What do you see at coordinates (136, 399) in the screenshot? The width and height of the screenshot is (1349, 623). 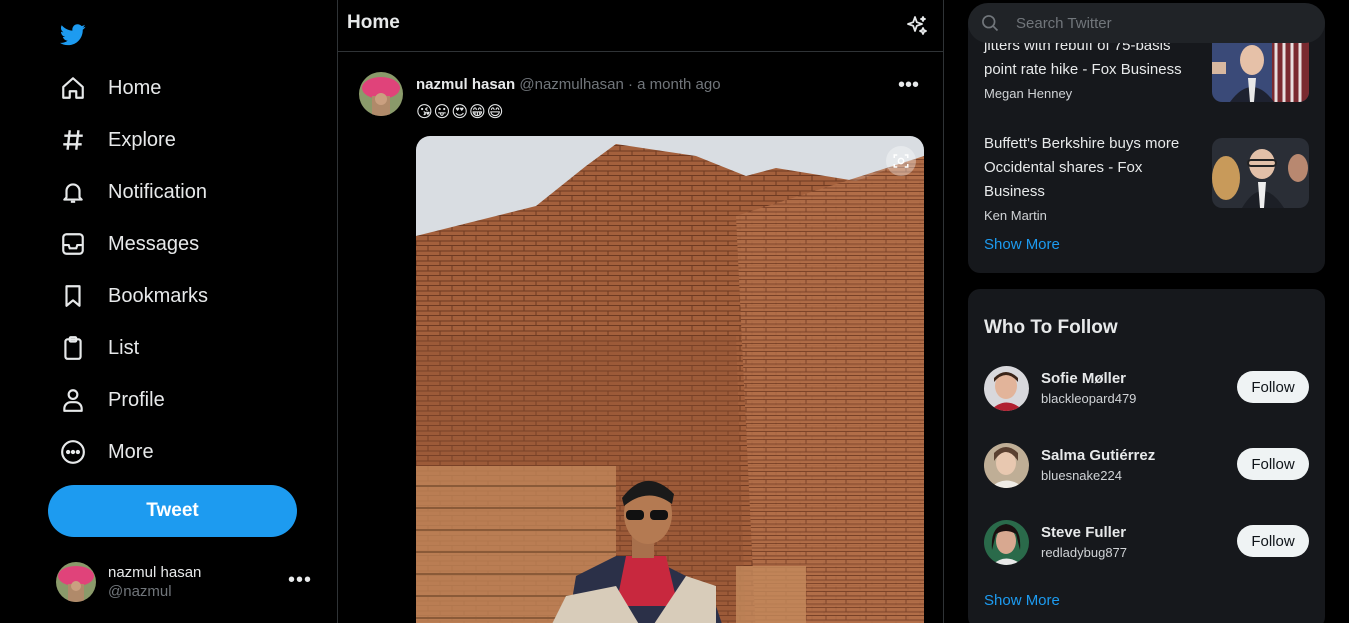 I see `nav-profile-label: Profile` at bounding box center [136, 399].